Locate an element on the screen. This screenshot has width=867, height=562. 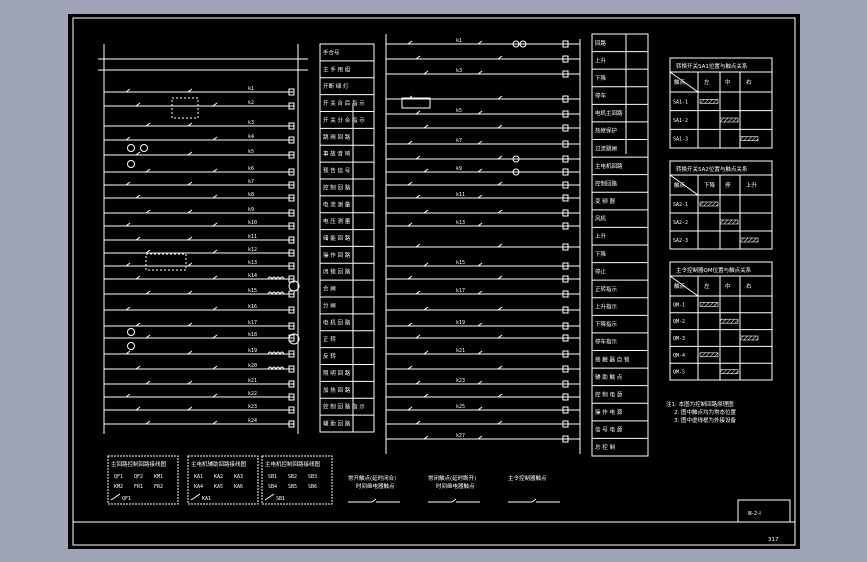
table-header: 中 is located at coordinates (728, 286).